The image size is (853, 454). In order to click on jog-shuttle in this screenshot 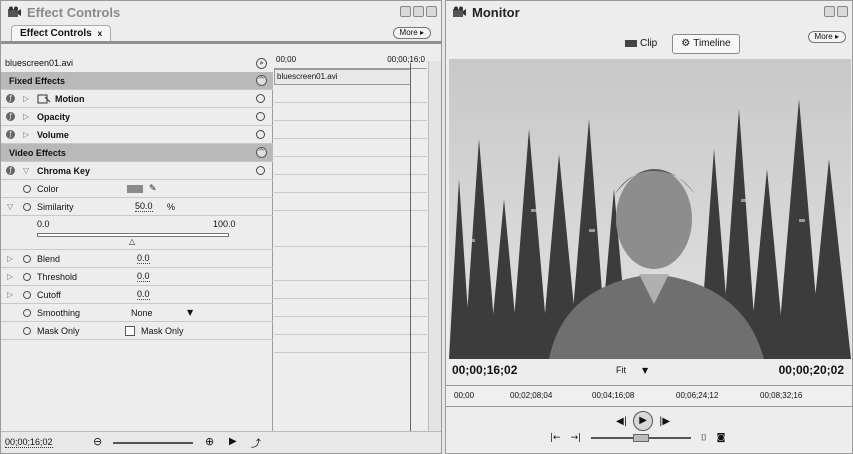, I will do `click(641, 438)`.